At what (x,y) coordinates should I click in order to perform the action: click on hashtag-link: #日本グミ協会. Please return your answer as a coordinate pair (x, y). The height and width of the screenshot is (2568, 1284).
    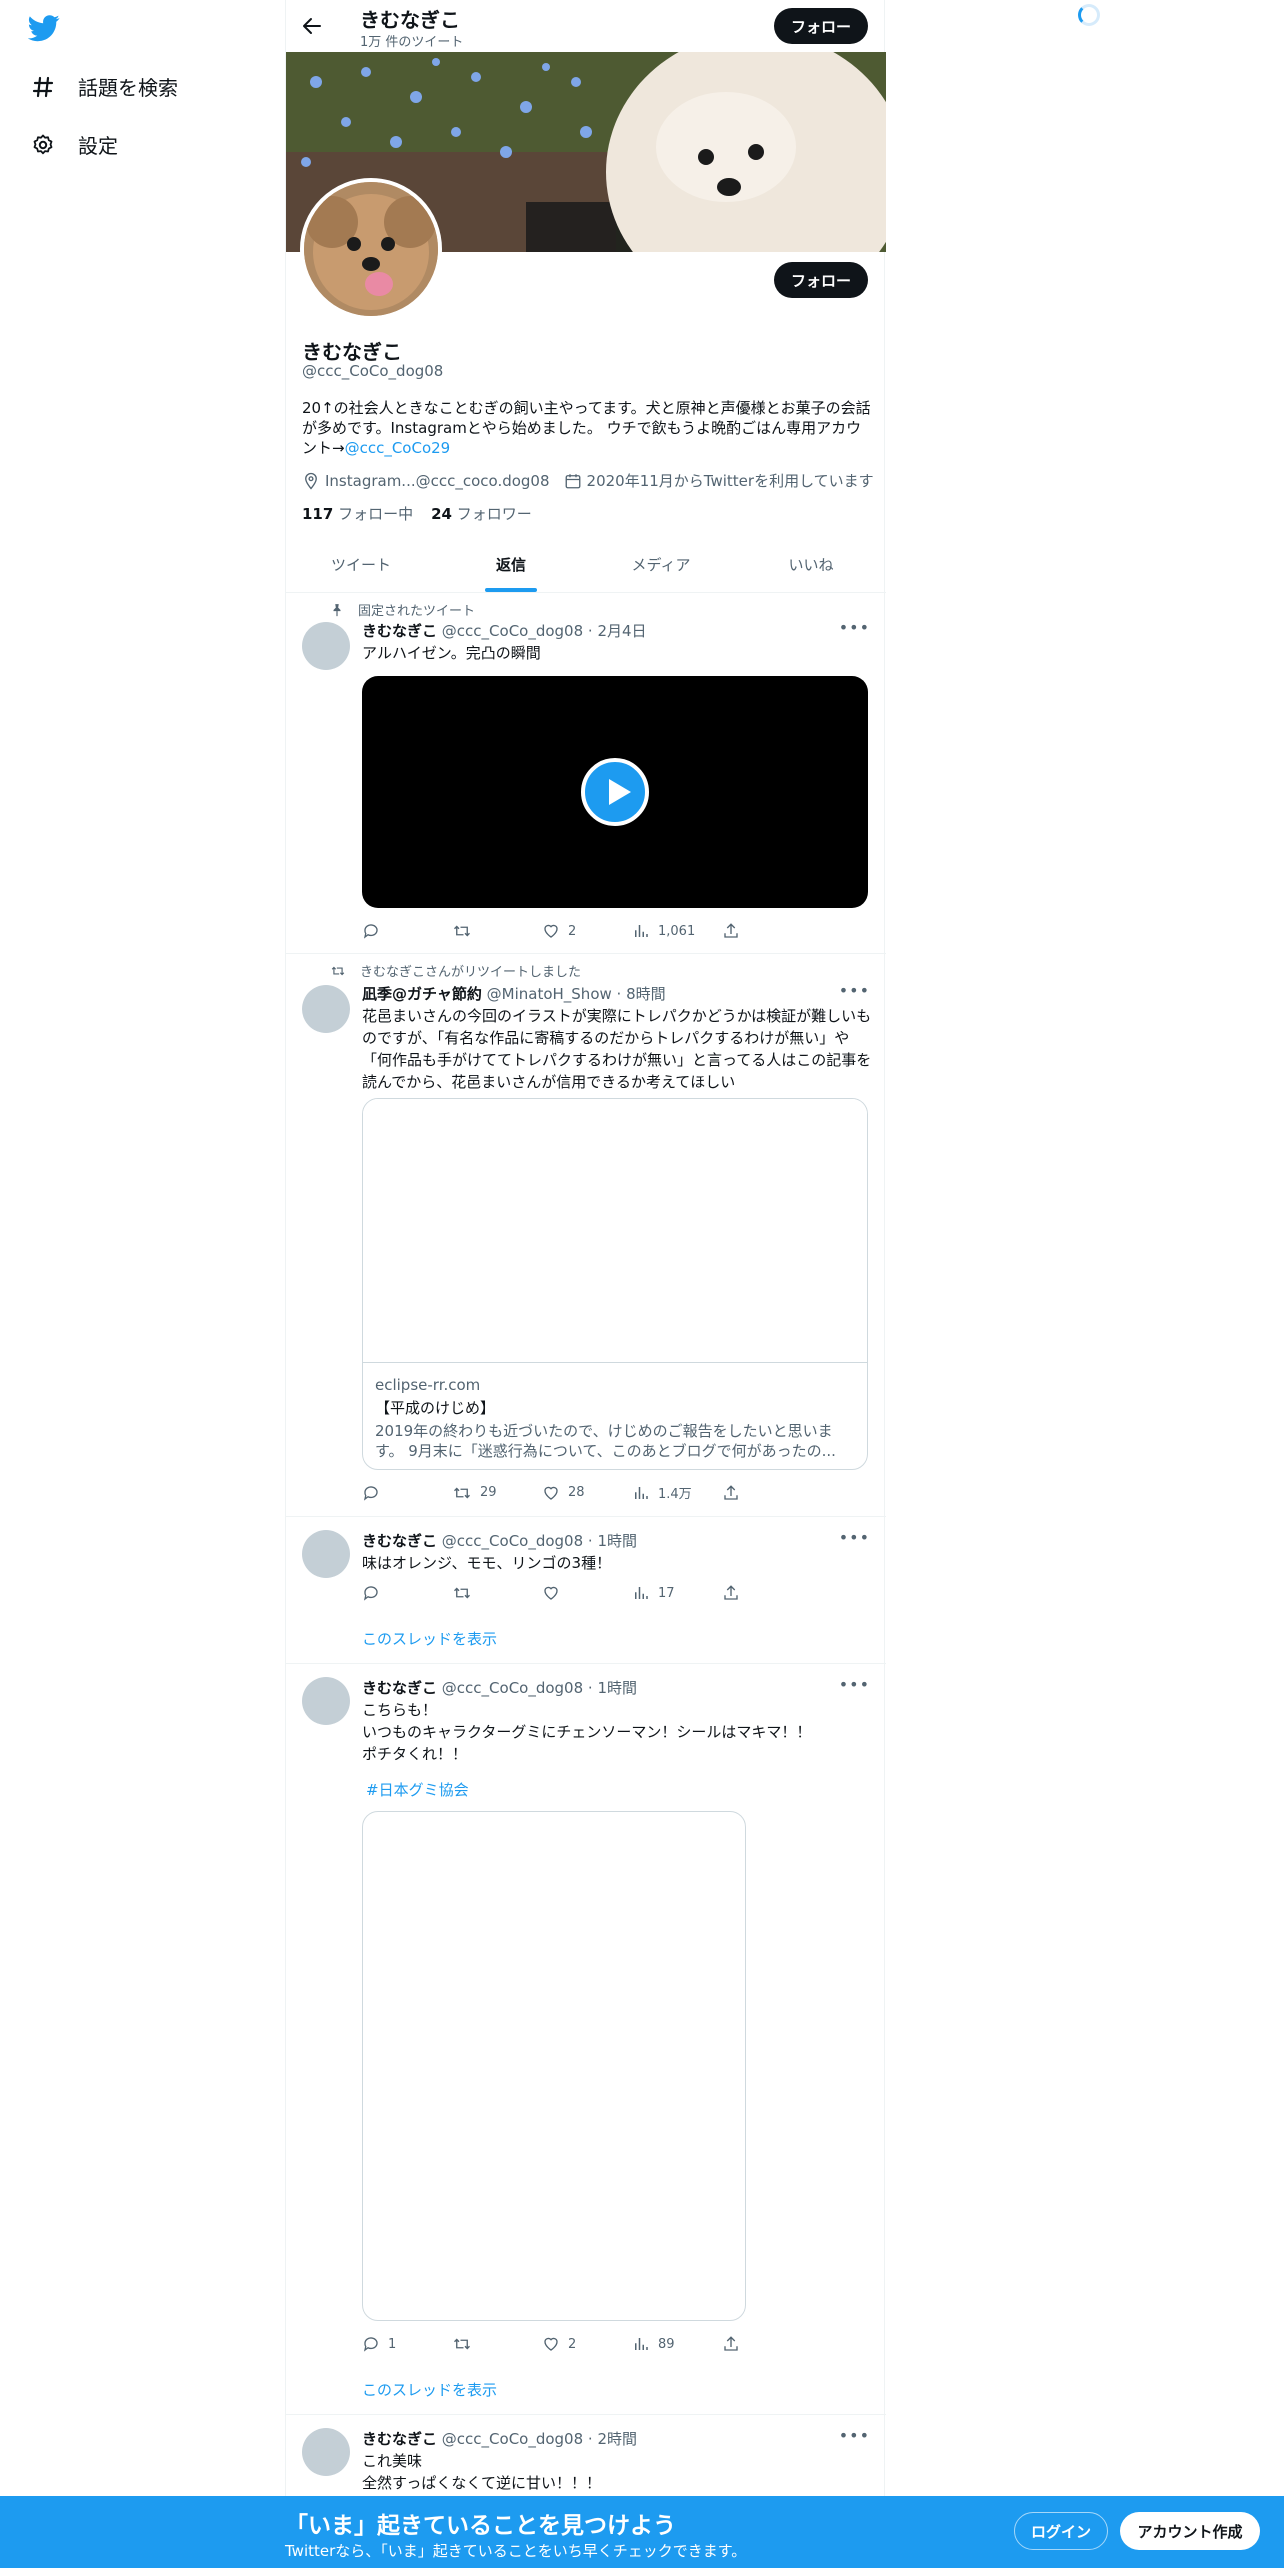
    Looking at the image, I should click on (617, 1790).